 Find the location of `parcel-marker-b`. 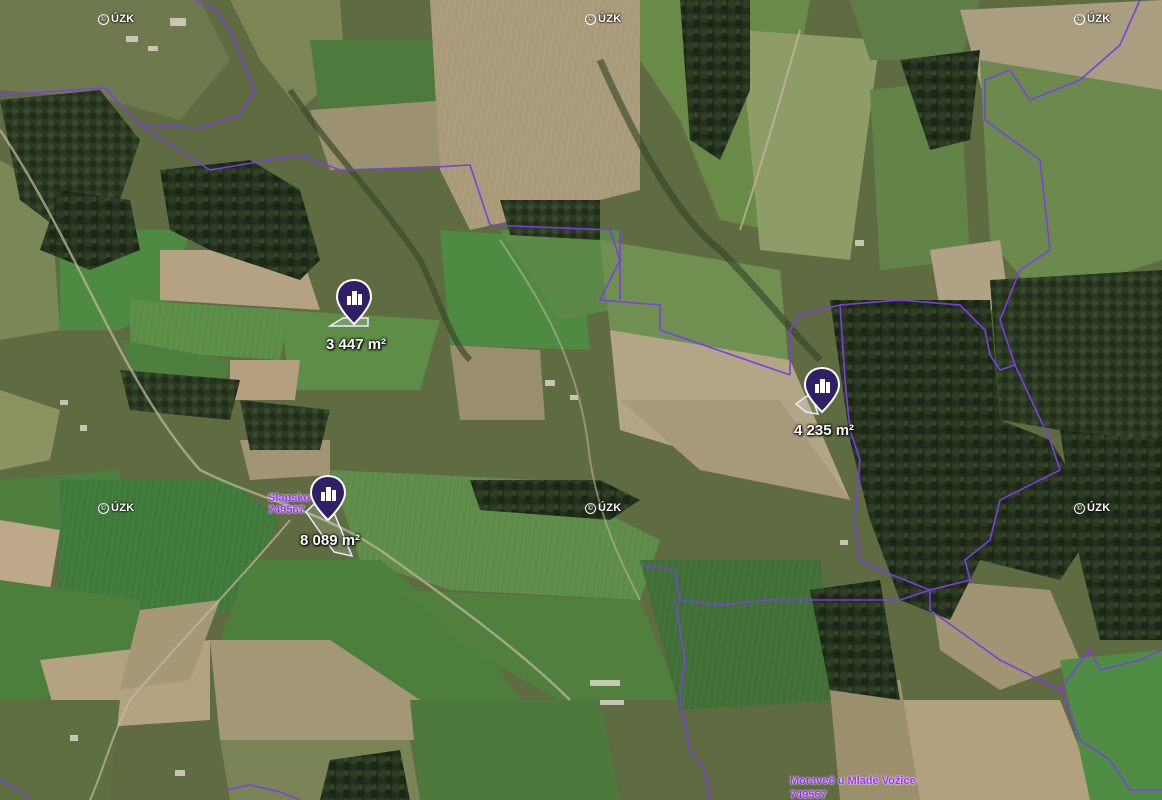

parcel-marker-b is located at coordinates (822, 390).